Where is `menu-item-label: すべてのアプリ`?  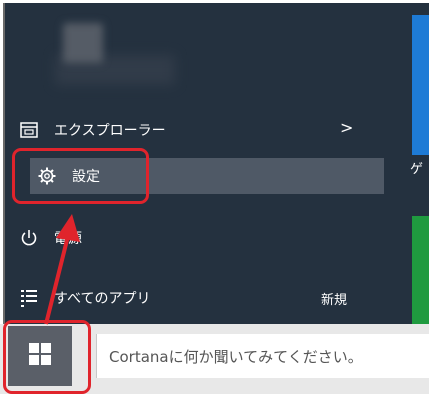 menu-item-label: すべてのアプリ is located at coordinates (102, 299).